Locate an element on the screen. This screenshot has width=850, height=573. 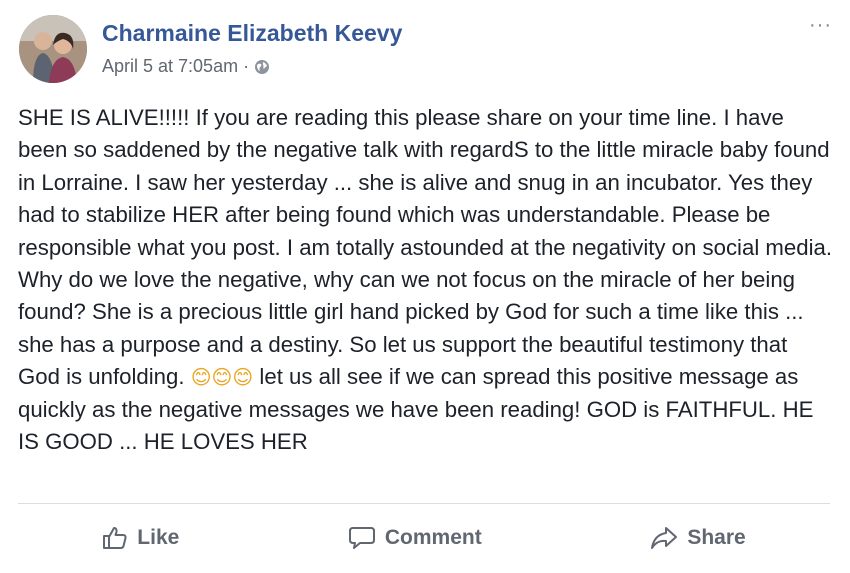
like-button: Like is located at coordinates (140, 538).